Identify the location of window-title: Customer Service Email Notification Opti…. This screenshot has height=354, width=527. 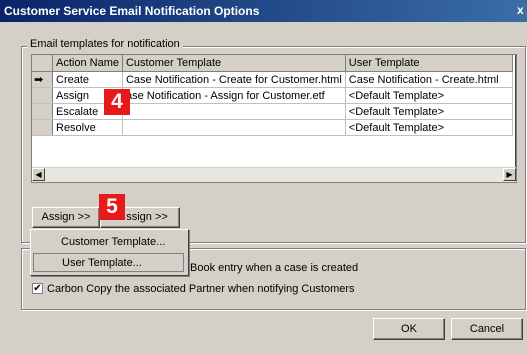
(132, 11).